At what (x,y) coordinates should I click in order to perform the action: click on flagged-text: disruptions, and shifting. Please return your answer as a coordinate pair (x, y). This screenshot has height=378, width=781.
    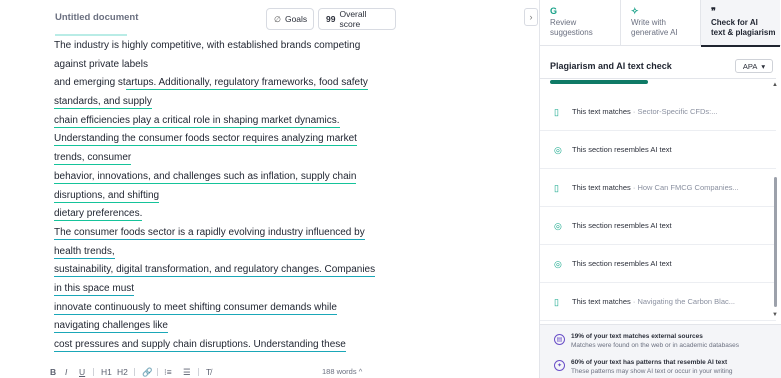
    Looking at the image, I should click on (107, 196).